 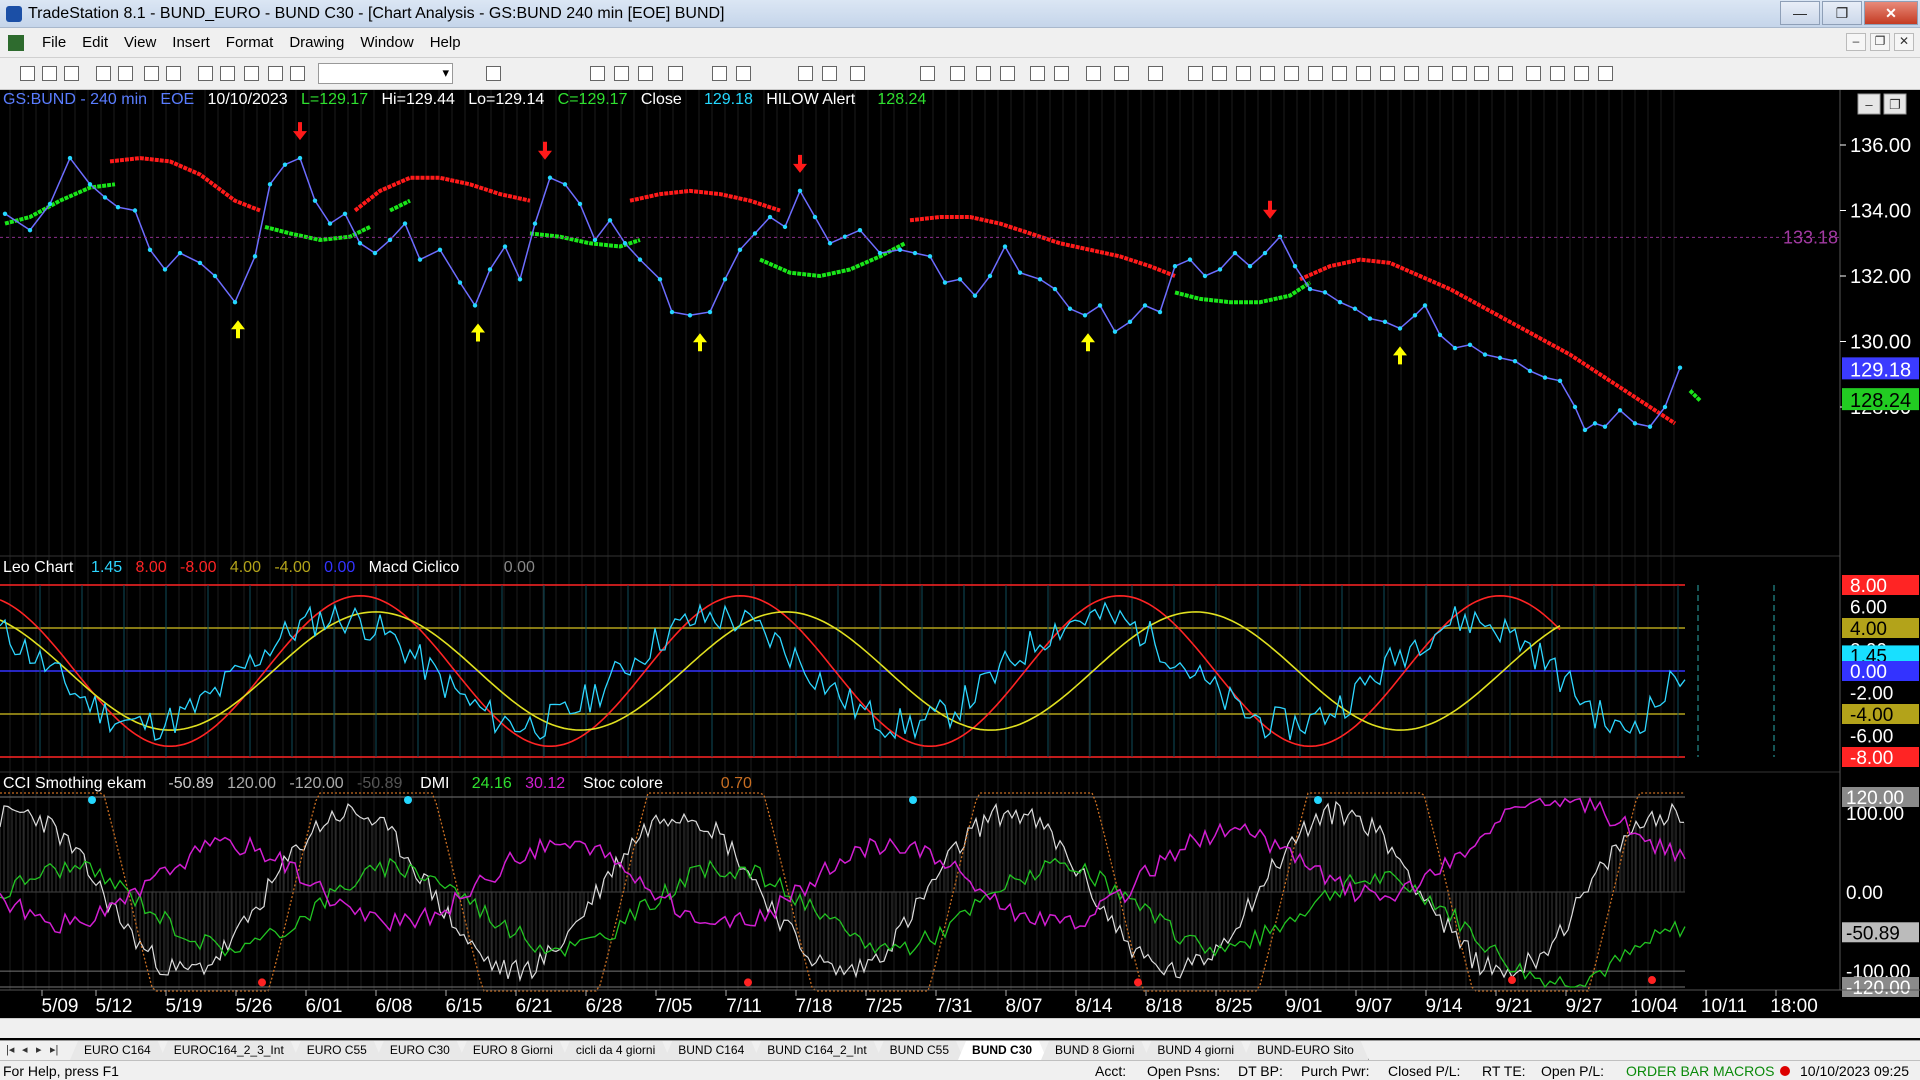 What do you see at coordinates (711, 1050) in the screenshot?
I see `workspace-tab: BUND C164` at bounding box center [711, 1050].